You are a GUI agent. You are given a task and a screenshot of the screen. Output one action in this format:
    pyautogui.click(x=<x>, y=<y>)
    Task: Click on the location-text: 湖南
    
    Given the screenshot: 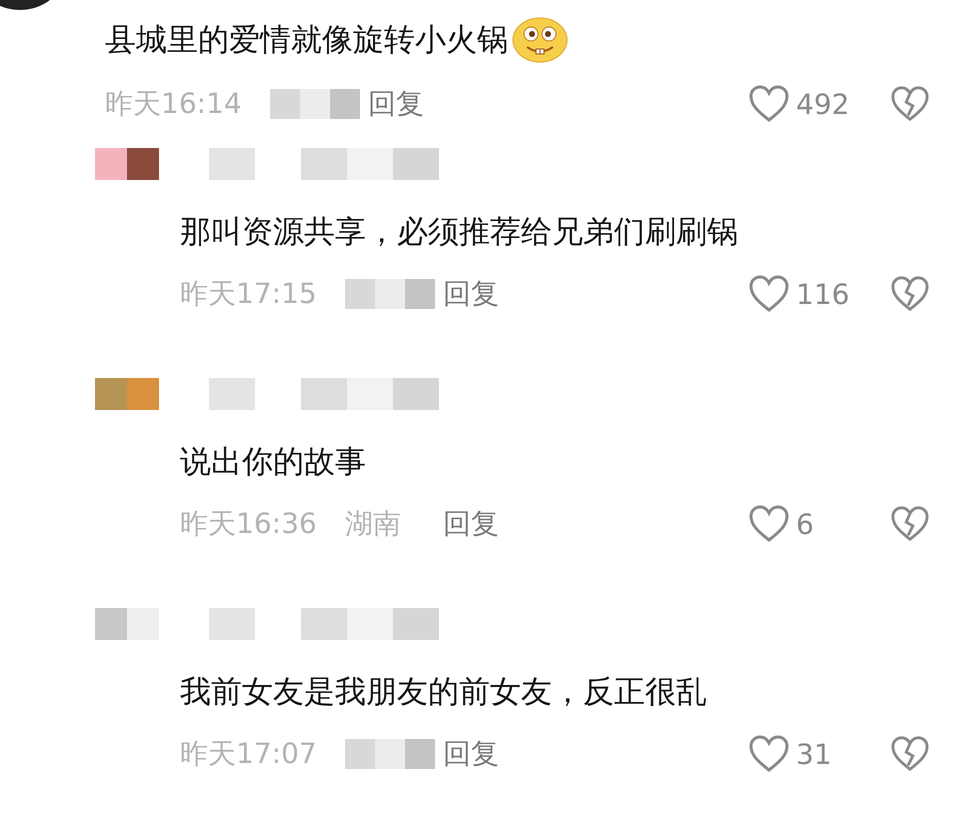 What is the action you would take?
    pyautogui.click(x=373, y=524)
    